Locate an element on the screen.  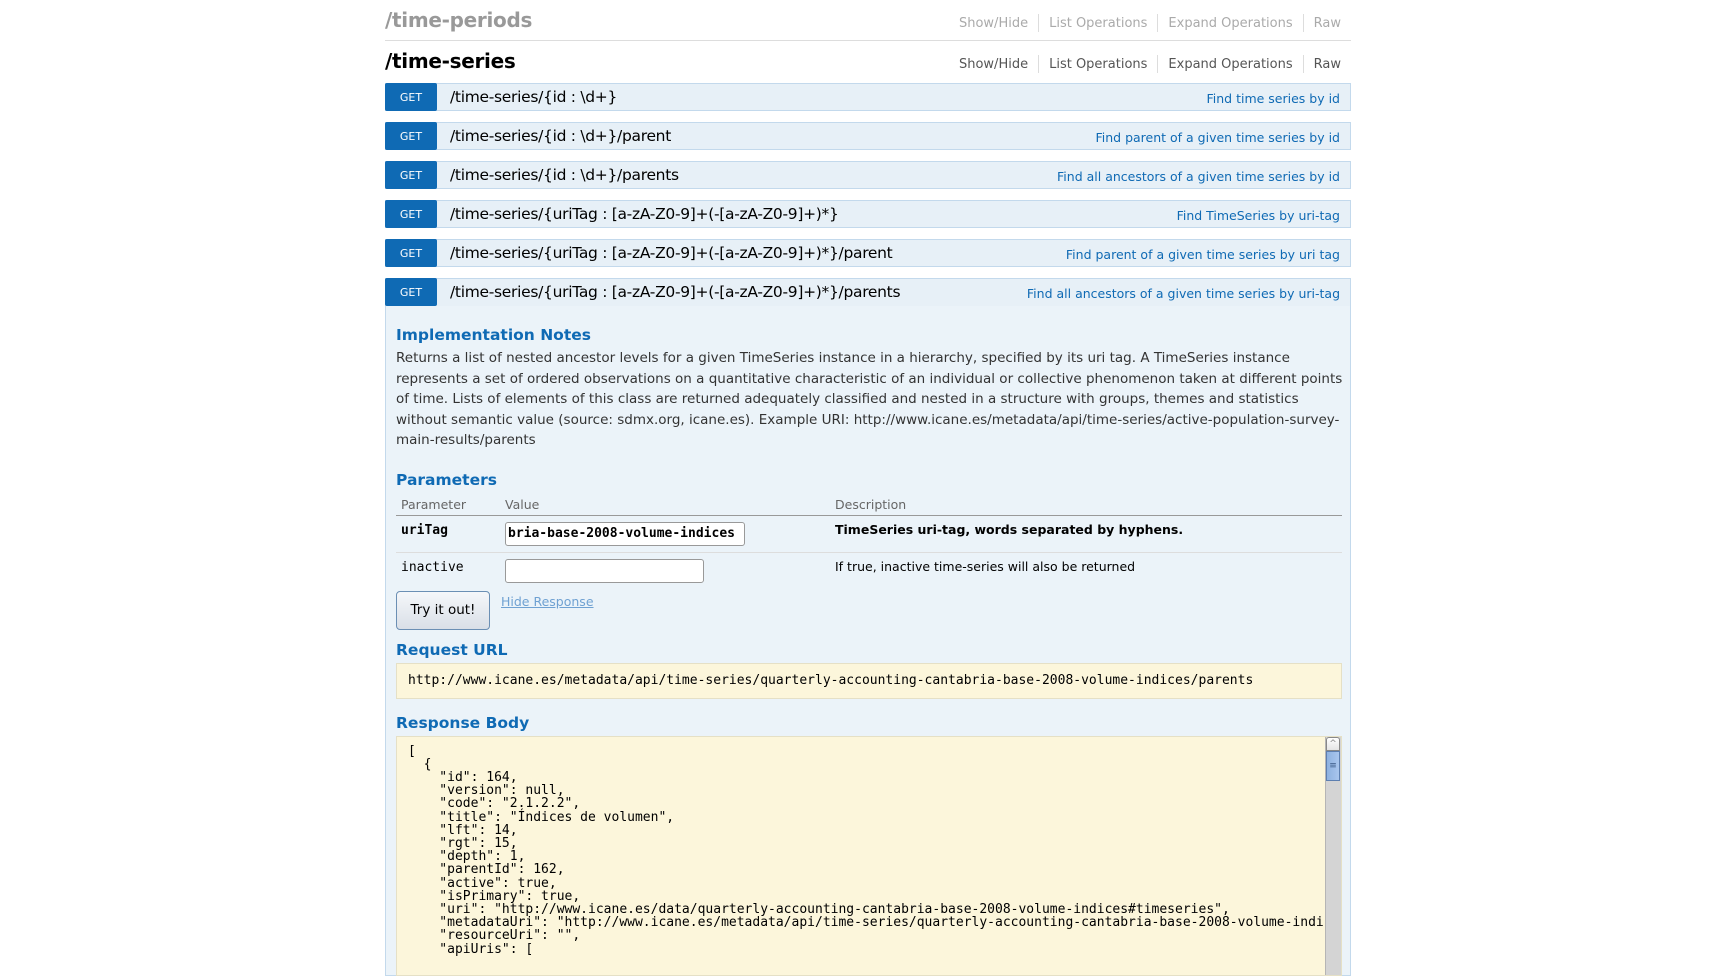
implementation-notes-title: Implementation Notes is located at coordinates (493, 335).